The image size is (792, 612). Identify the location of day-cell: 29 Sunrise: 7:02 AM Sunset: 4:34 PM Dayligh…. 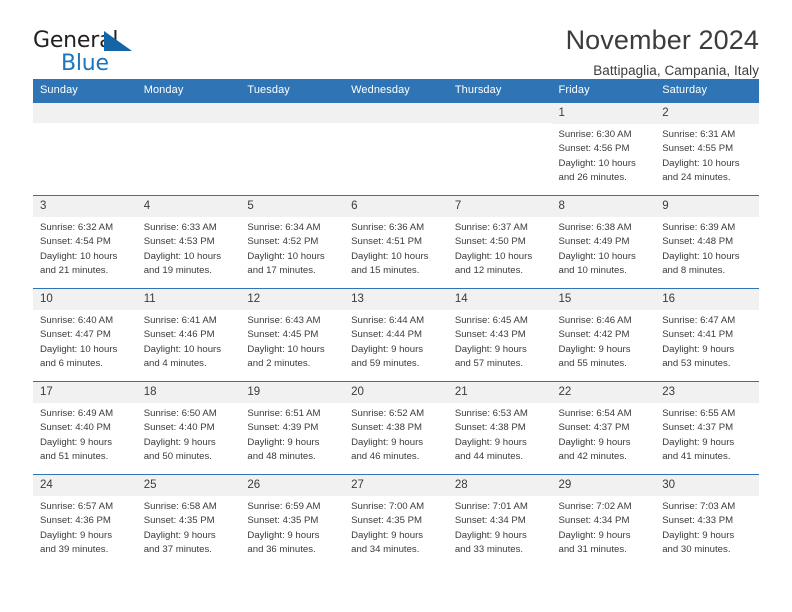
(603, 520).